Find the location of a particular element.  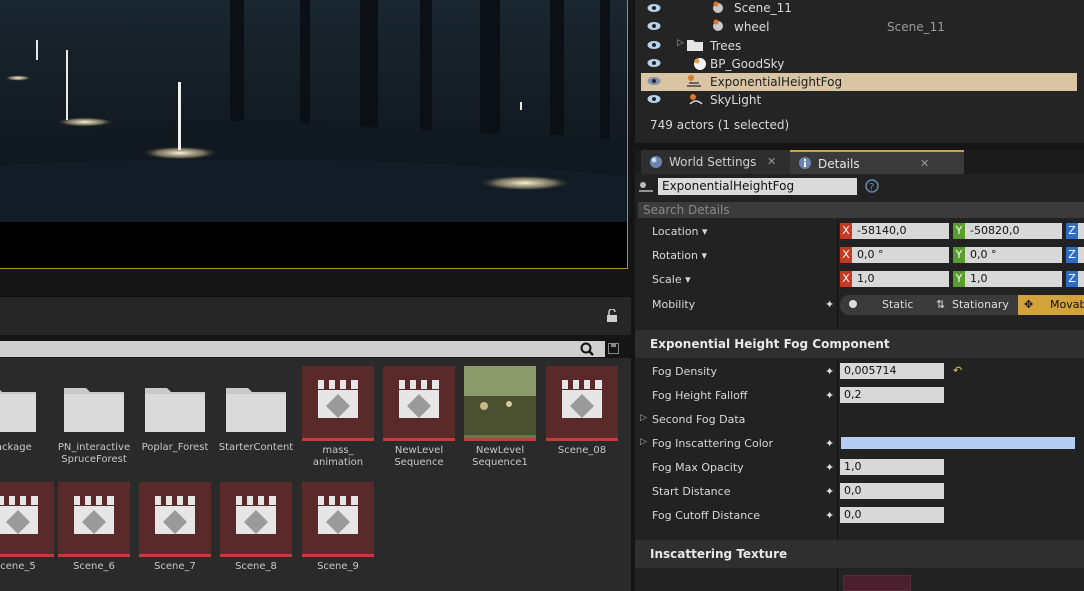

rotation-z-field: Z is located at coordinates (1075, 255).